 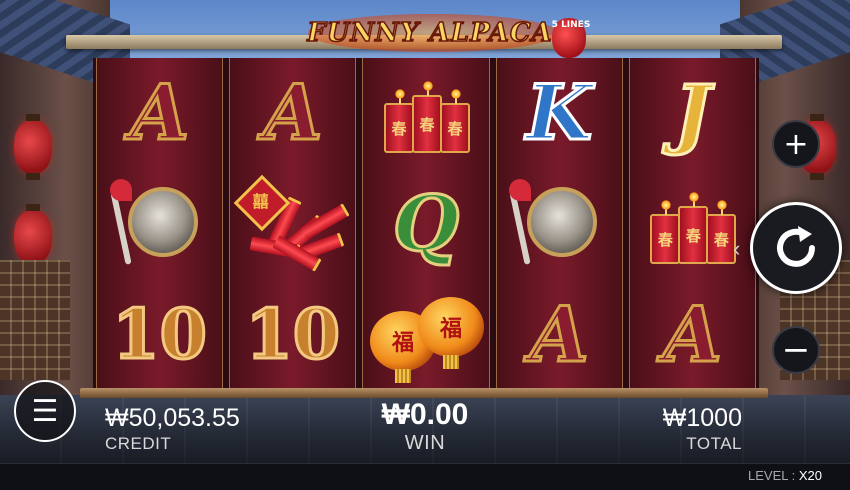 I want to click on letter-k-symbol: K, so click(x=559, y=113).